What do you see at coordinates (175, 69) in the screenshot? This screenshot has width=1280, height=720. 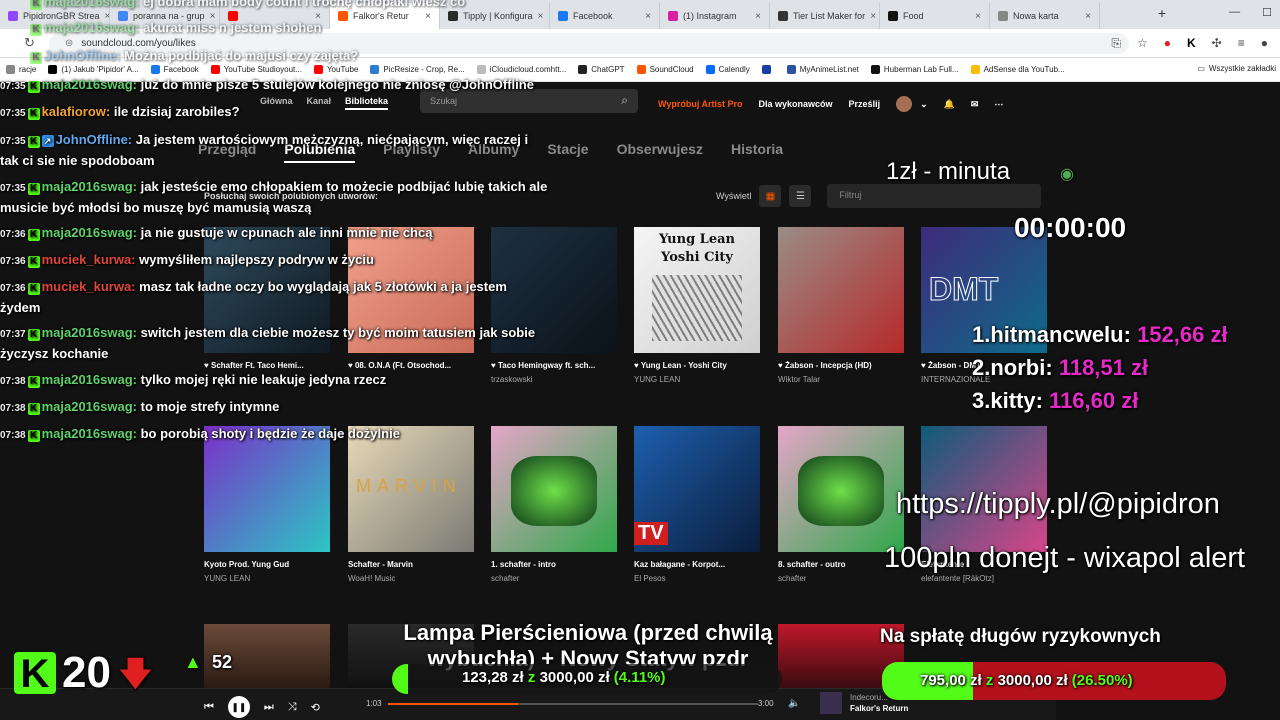 I see `bookmark-item: Facebook` at bounding box center [175, 69].